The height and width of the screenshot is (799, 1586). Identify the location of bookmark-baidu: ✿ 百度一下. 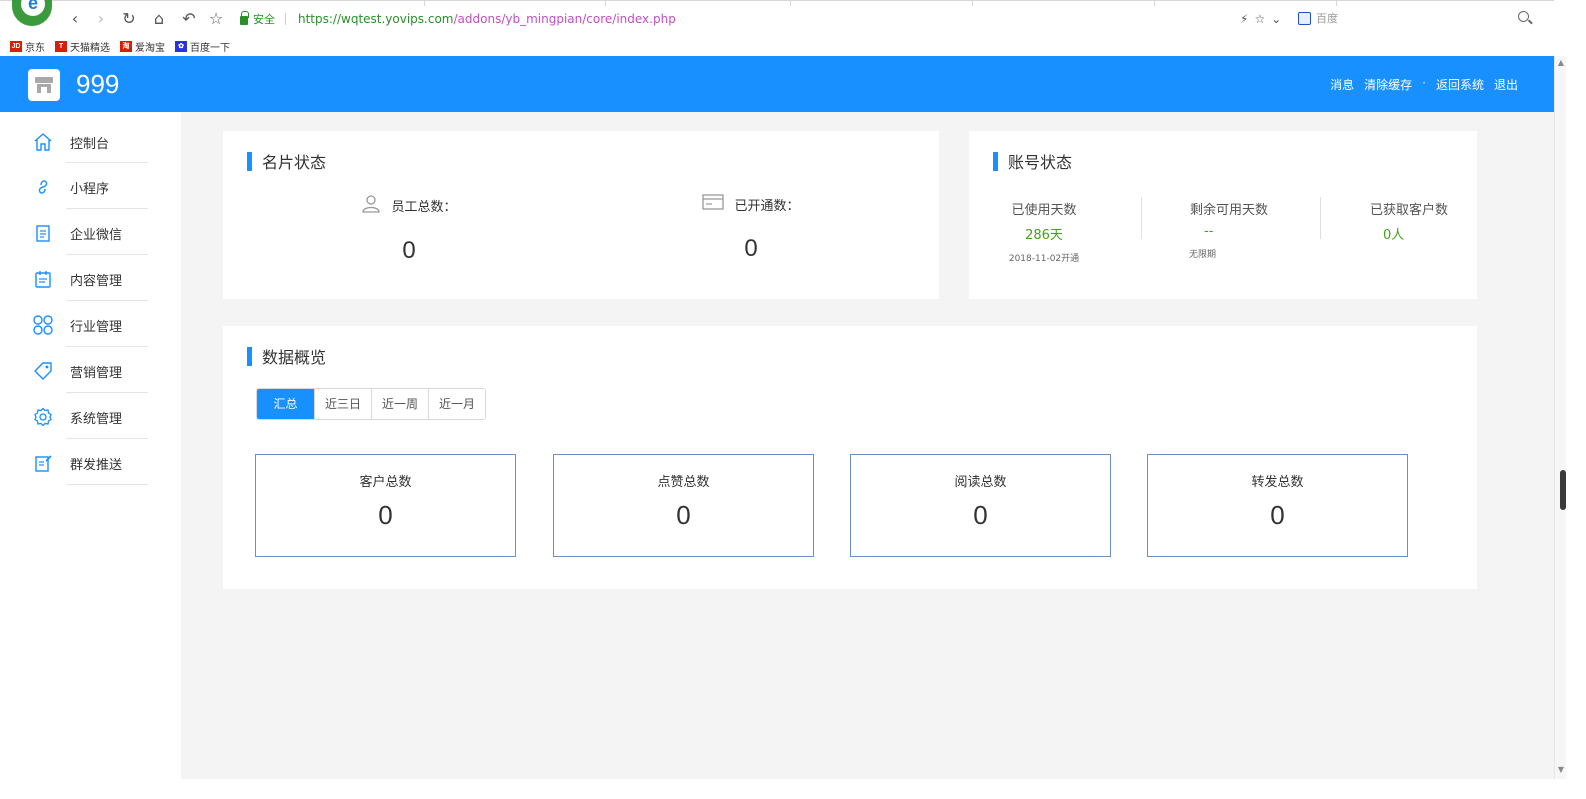
(202, 46).